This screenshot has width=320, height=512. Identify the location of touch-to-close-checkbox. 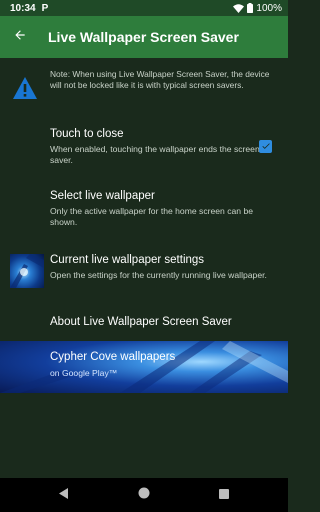
(265, 146).